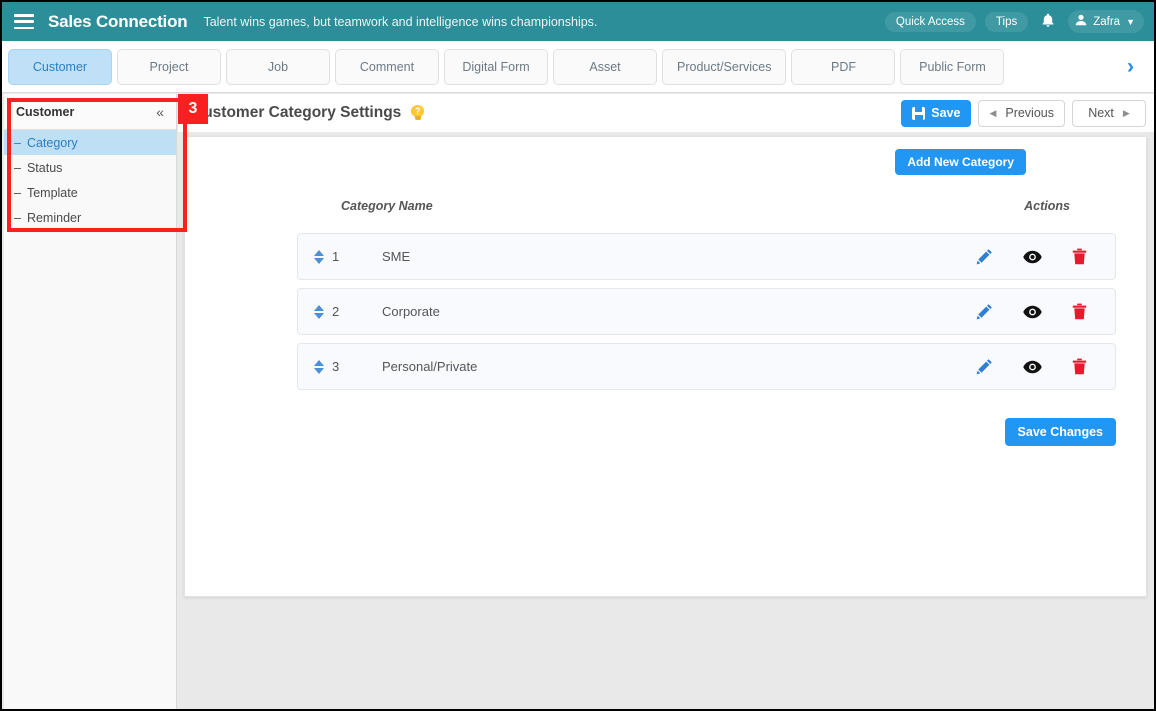 The height and width of the screenshot is (711, 1156). Describe the element at coordinates (193, 109) in the screenshot. I see `annotation-step-badge: 3` at that location.